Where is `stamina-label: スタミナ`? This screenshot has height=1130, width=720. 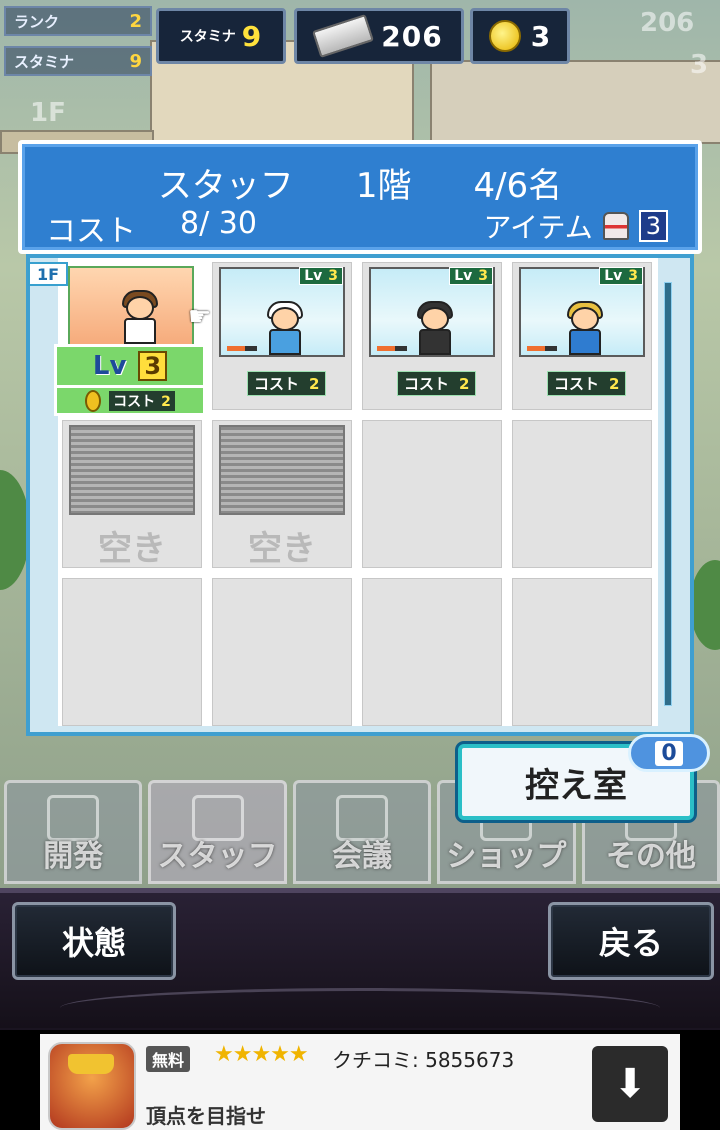 stamina-label: スタミナ is located at coordinates (207, 37).